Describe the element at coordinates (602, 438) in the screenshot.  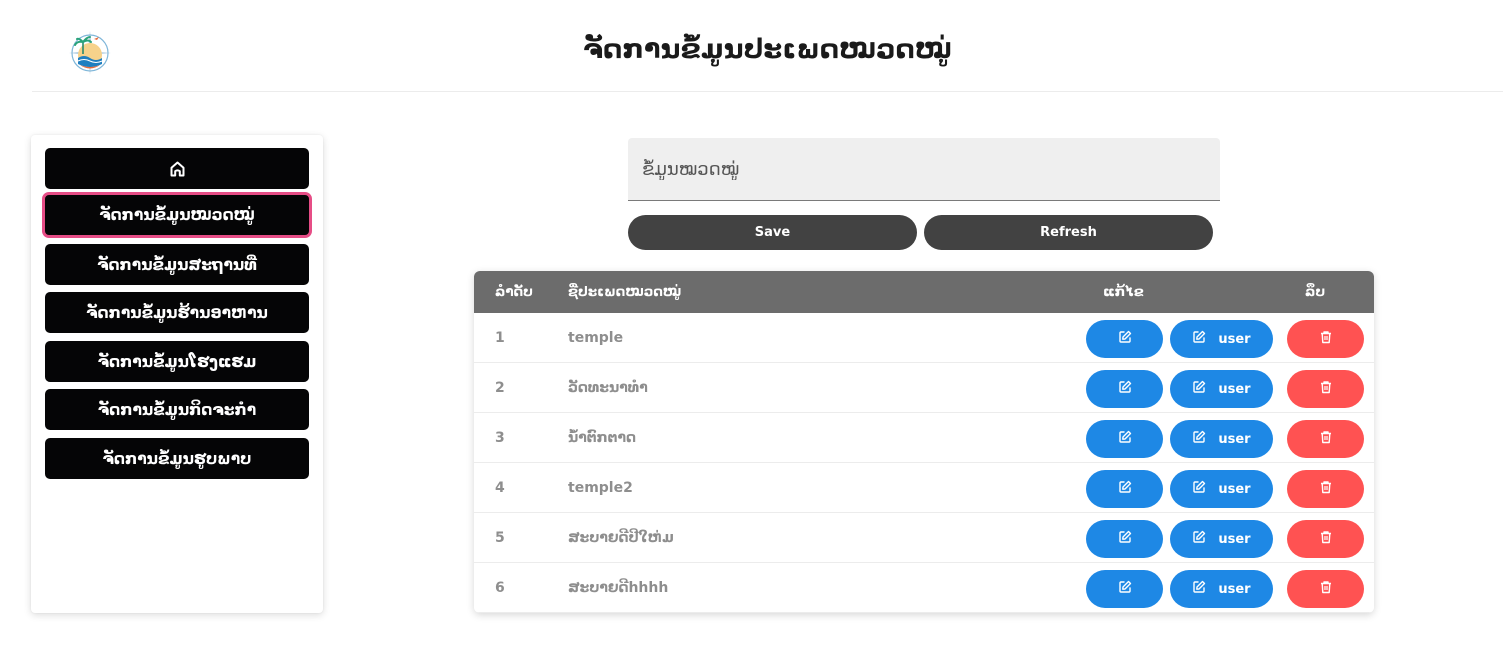
I see `row-category-name: ນ້ຳຕົກຕາດ` at that location.